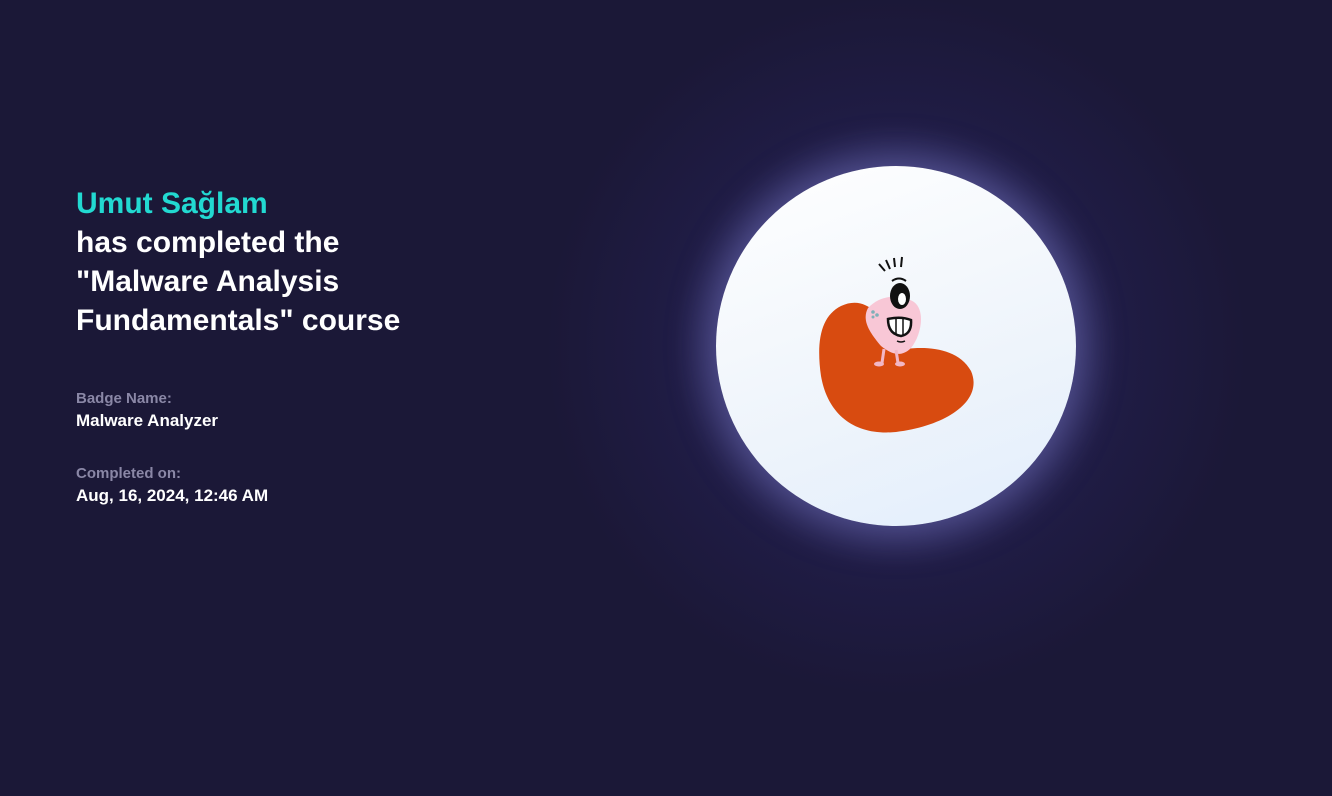  What do you see at coordinates (306, 485) in the screenshot?
I see `completed-on-field: Completed on: Aug, 16, 2024, 12:46 AM` at bounding box center [306, 485].